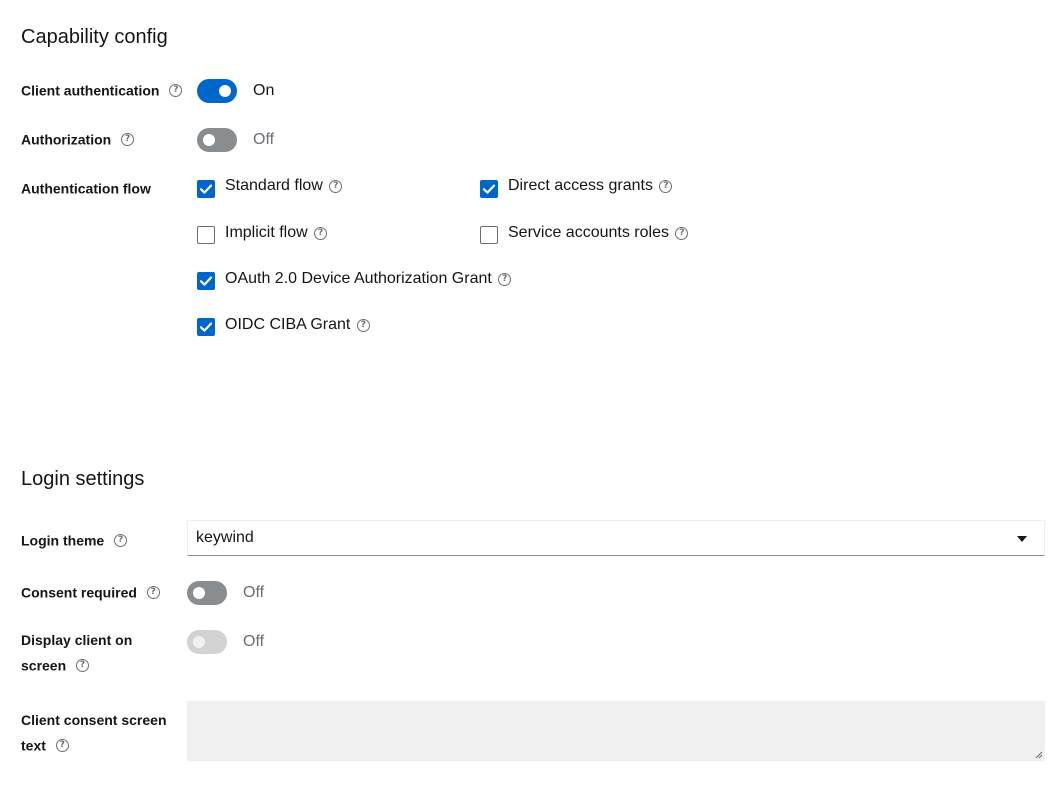  I want to click on oauth-device-grant-label: OAuth 2.0 Device Authorization Grant ?, so click(368, 279).